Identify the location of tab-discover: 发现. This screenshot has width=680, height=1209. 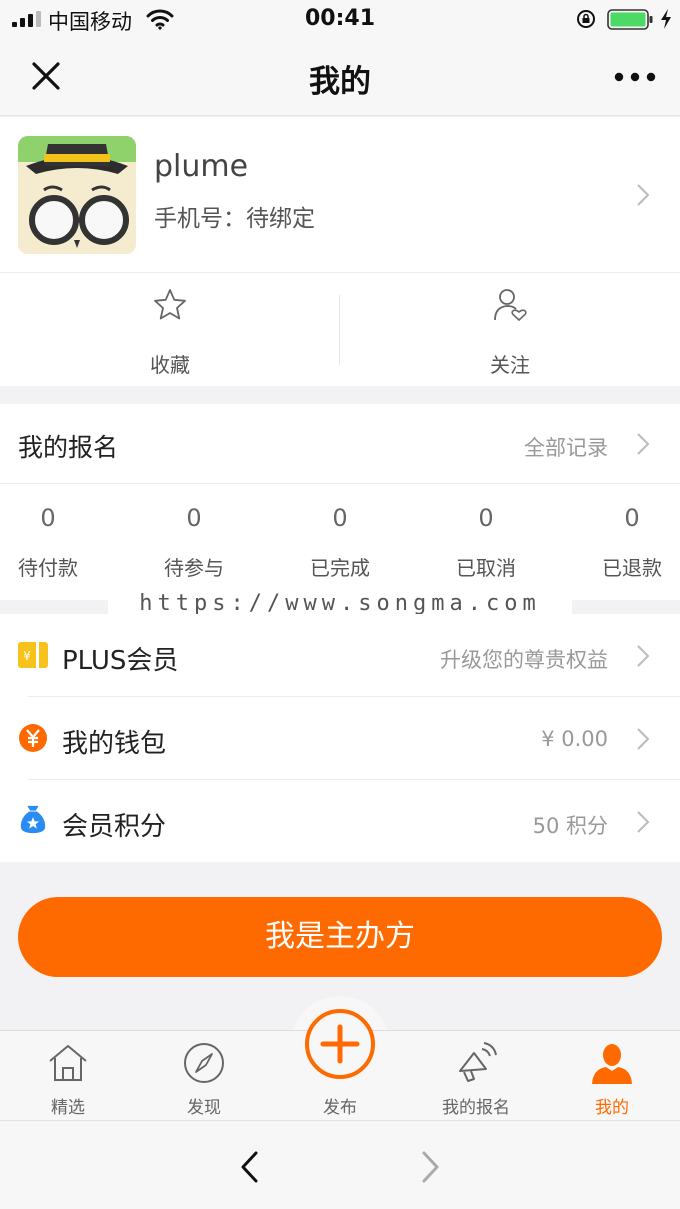
(204, 1076).